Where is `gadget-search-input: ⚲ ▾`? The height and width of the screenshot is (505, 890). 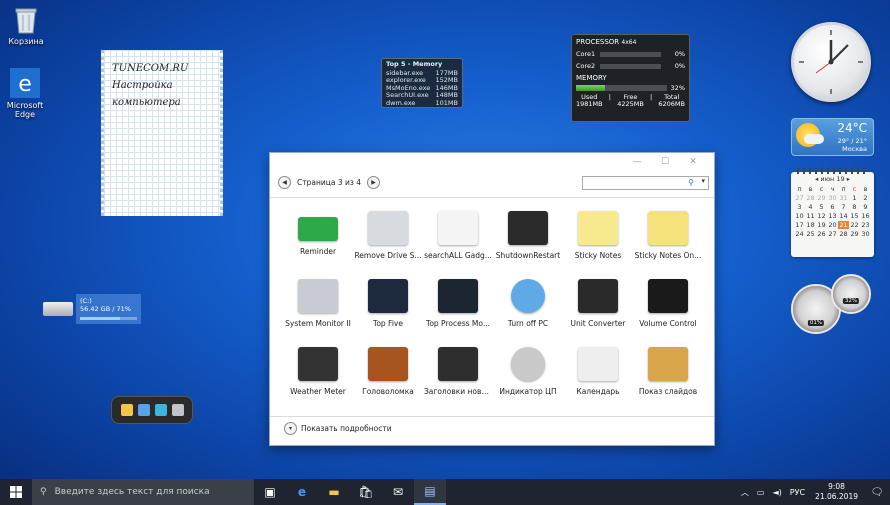 gadget-search-input: ⚲ ▾ is located at coordinates (645, 183).